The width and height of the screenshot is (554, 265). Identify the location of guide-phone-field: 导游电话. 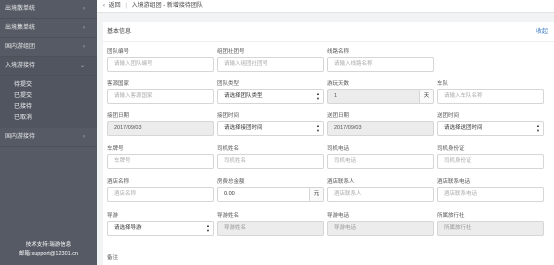
(380, 228).